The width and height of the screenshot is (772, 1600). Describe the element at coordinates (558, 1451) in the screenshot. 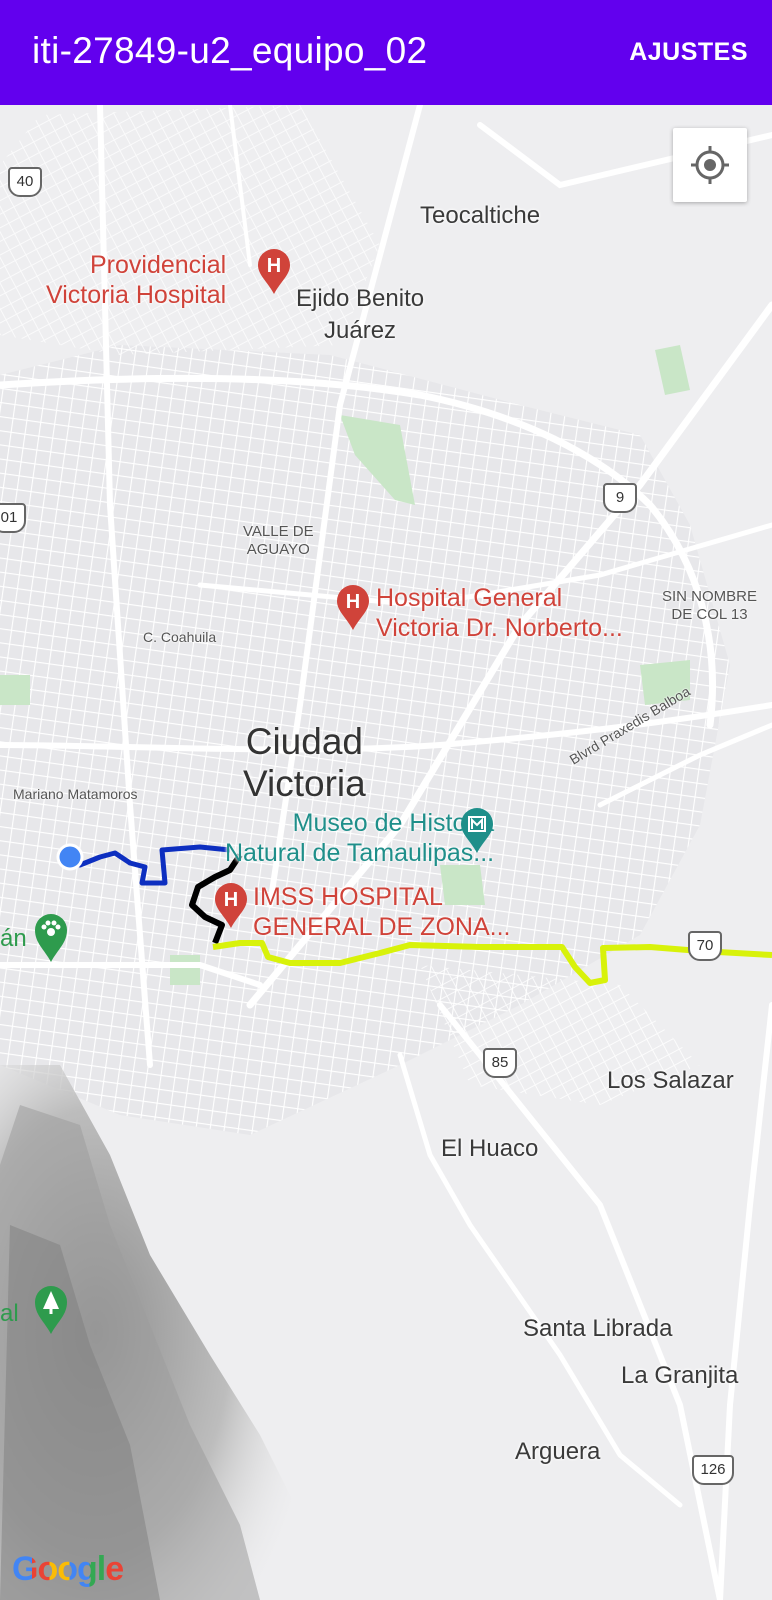

I see `place-arguera: Arguera` at that location.